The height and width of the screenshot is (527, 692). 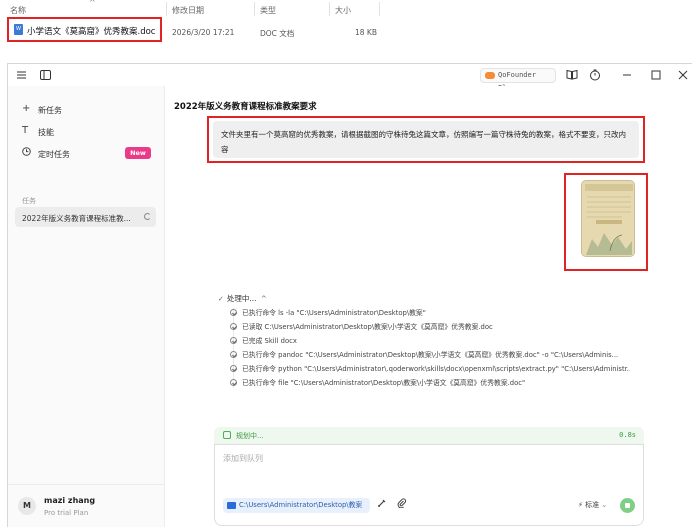 What do you see at coordinates (277, 33) in the screenshot?
I see `file-type: DOC 文档` at bounding box center [277, 33].